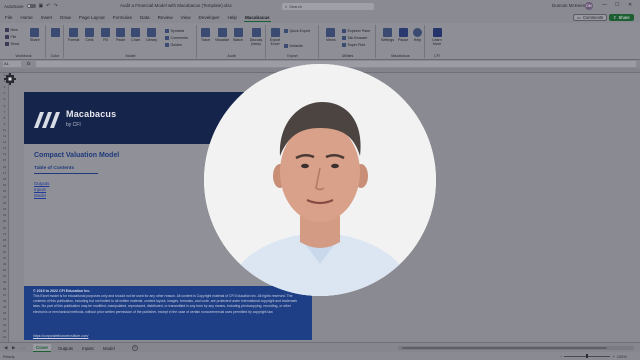 The width and height of the screenshot is (640, 360). Describe the element at coordinates (4, 221) in the screenshot. I see `row-number: 25` at that location.